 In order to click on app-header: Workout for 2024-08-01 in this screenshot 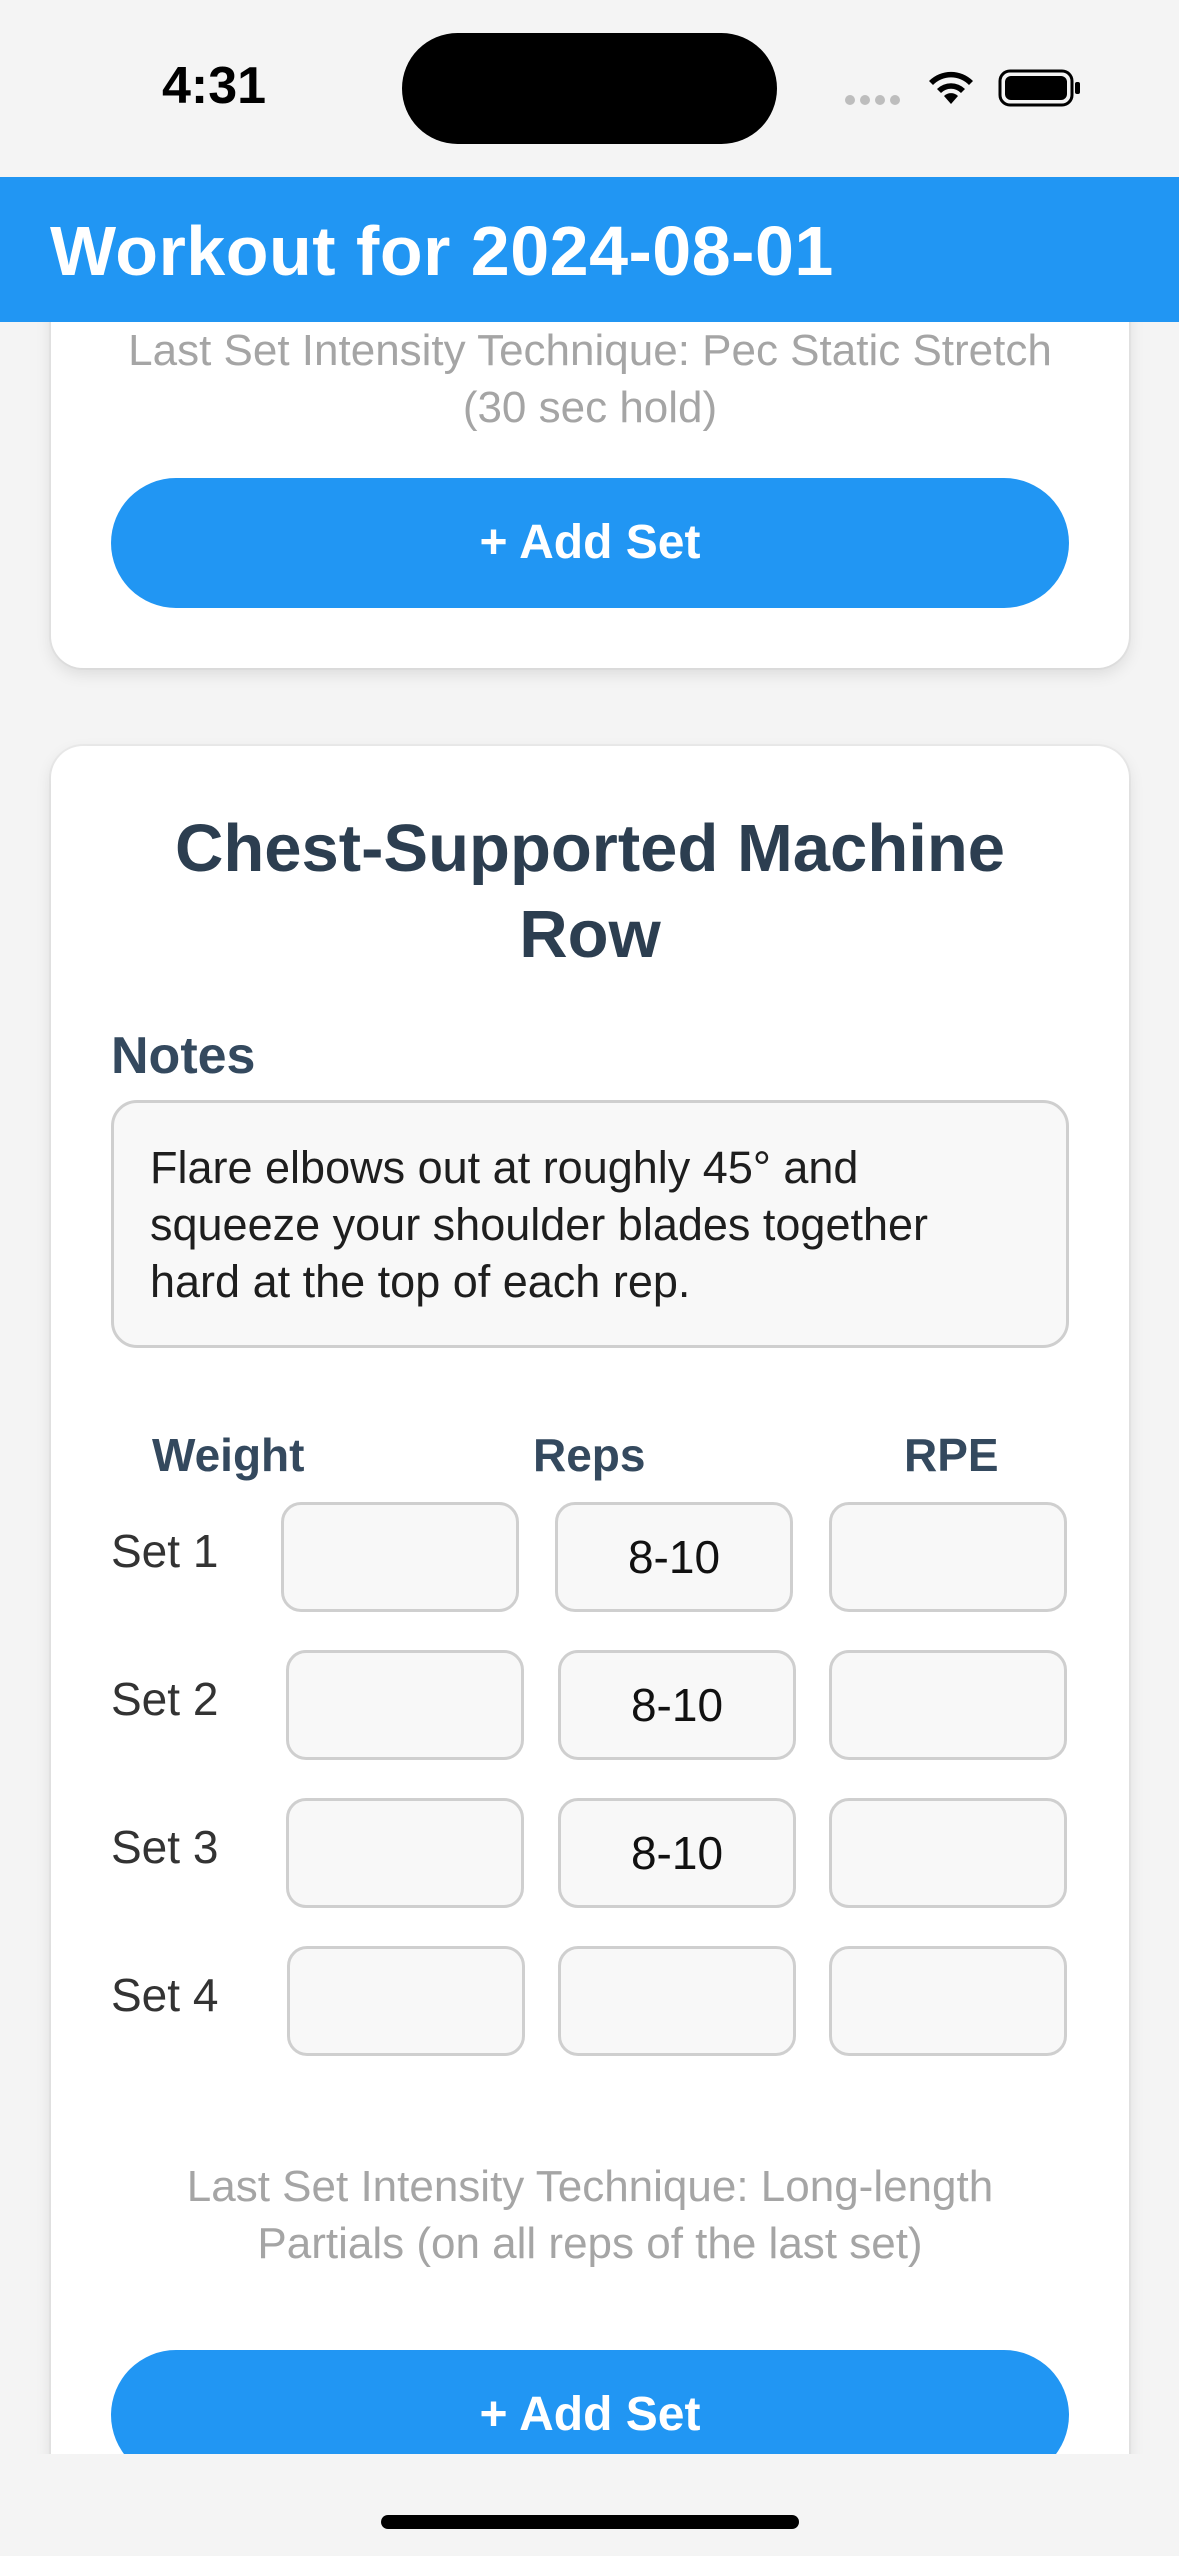, I will do `click(589, 249)`.